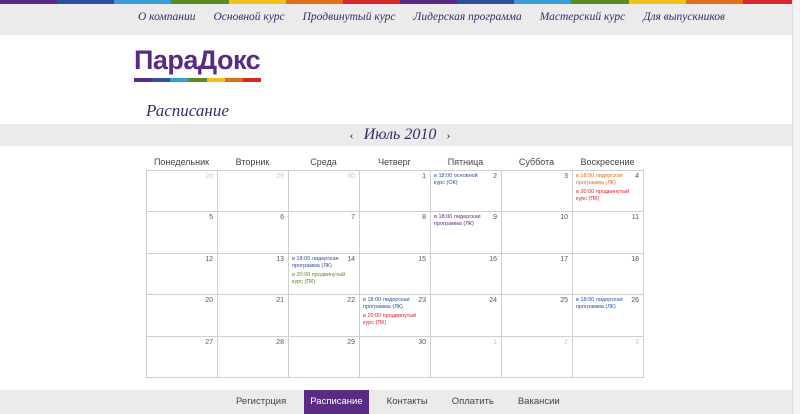  I want to click on day-number: 5, so click(211, 218).